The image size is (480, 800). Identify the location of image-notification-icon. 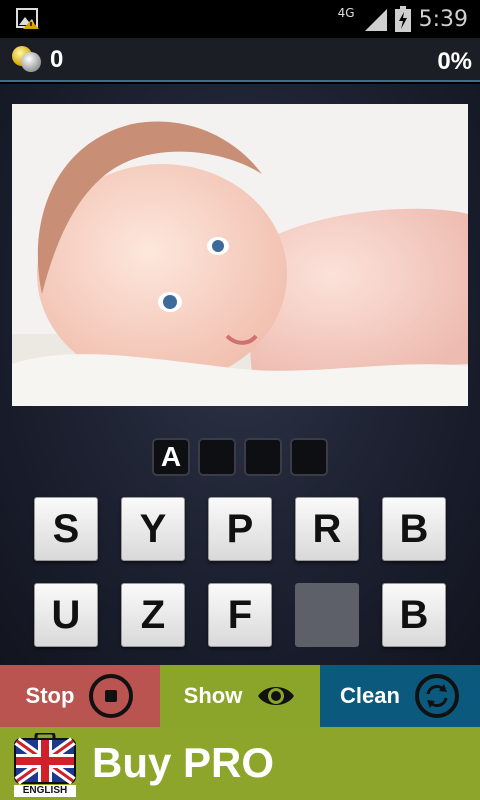
(27, 18).